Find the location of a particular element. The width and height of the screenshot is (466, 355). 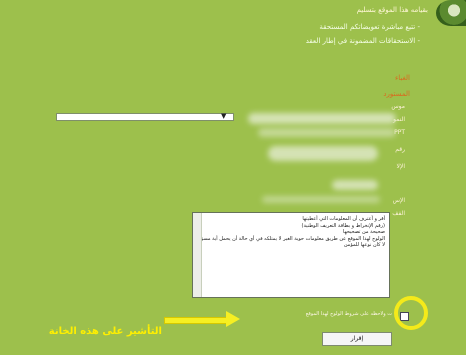

submit-button: إقرار is located at coordinates (357, 339).